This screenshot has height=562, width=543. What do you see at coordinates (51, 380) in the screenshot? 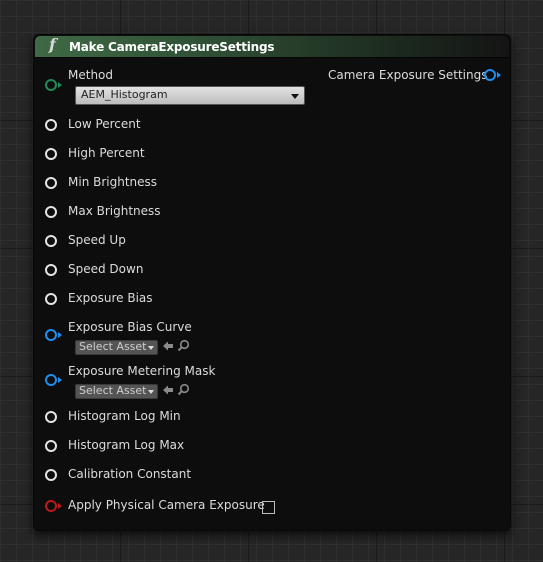
I see `input-pin-exposure-metering-mask` at bounding box center [51, 380].